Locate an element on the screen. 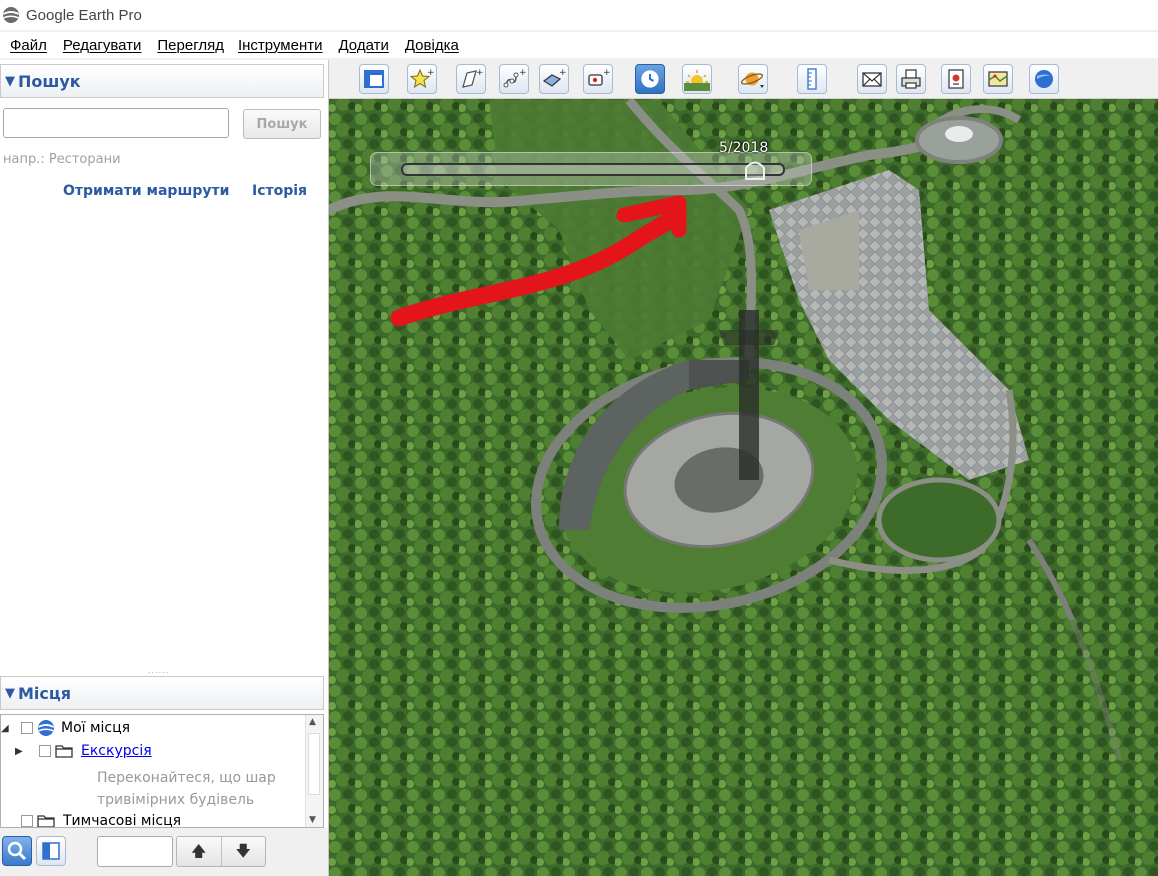 This screenshot has width=1158, height=876. move-up-icon: 🡅 is located at coordinates (199, 851).